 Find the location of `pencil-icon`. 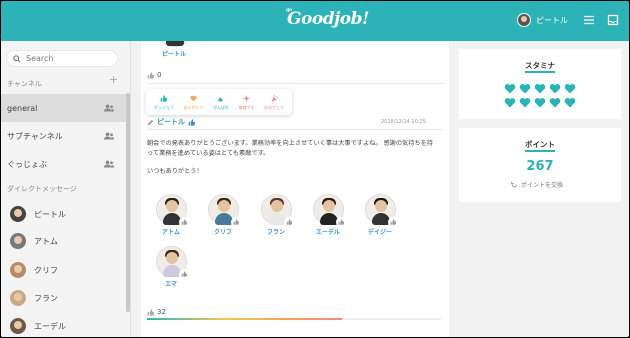

pencil-icon is located at coordinates (150, 122).